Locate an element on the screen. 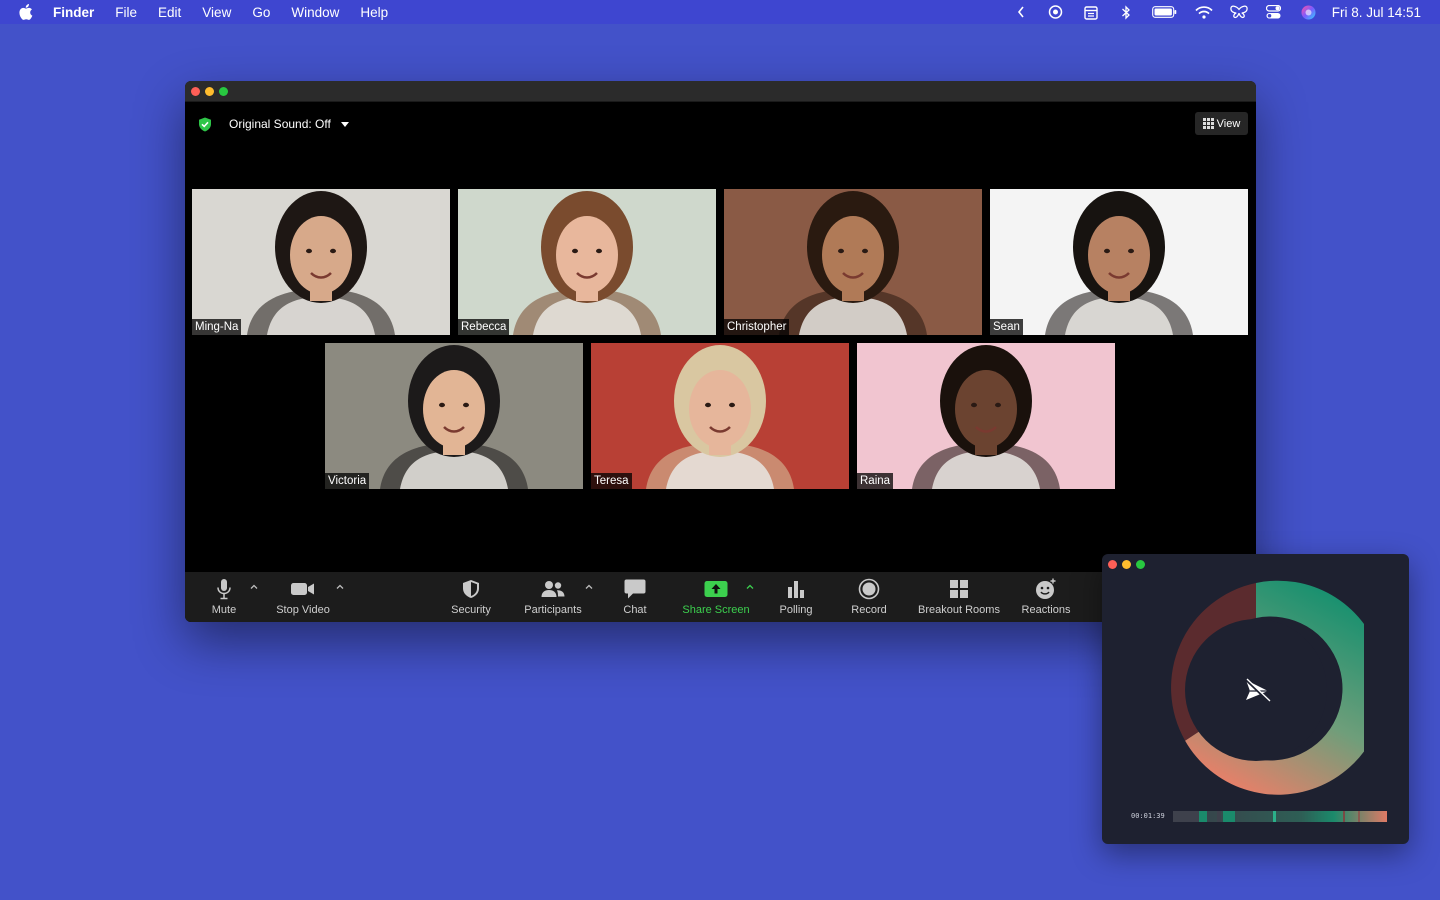 The height and width of the screenshot is (900, 1440). record-button: Record is located at coordinates (869, 597).